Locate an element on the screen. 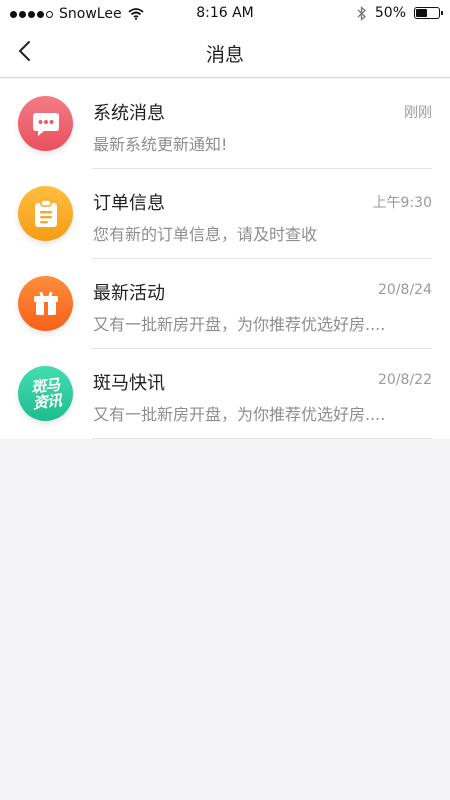 Image resolution: width=450 pixels, height=800 pixels. message-title: 最新活动 is located at coordinates (129, 293).